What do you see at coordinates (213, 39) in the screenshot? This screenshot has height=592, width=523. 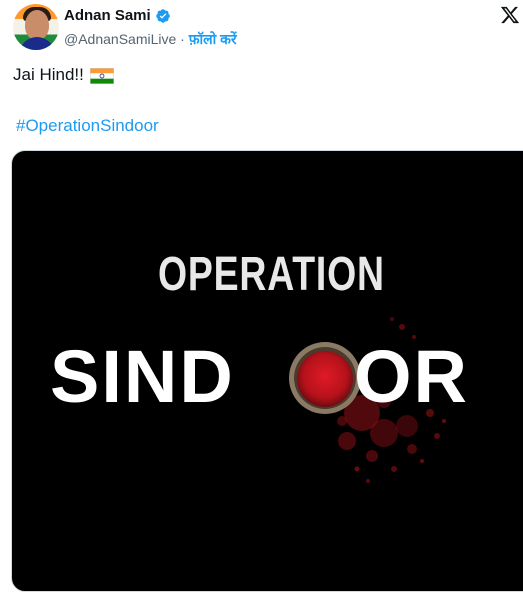 I see `follow-button: फ़ॉलो करें` at bounding box center [213, 39].